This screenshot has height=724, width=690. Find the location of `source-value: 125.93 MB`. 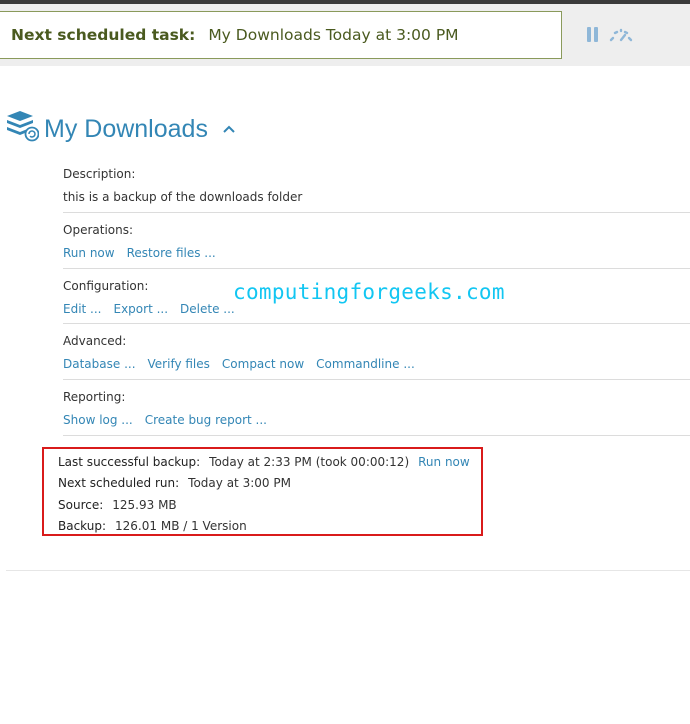

source-value: 125.93 MB is located at coordinates (144, 505).